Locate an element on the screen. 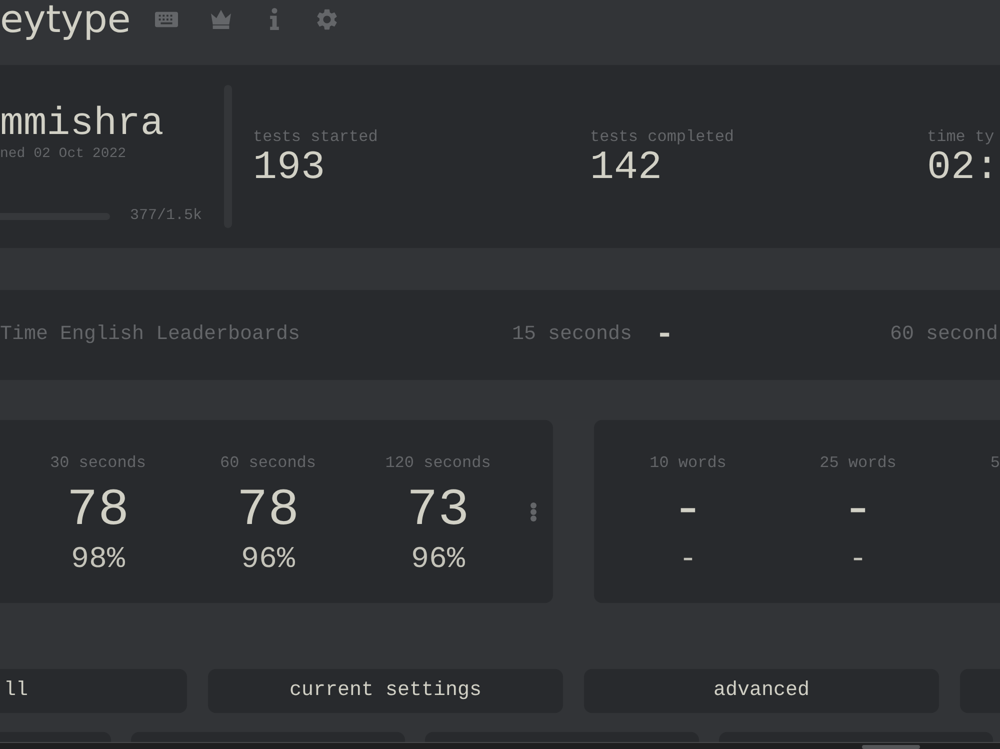  username: mmishra is located at coordinates (82, 124).